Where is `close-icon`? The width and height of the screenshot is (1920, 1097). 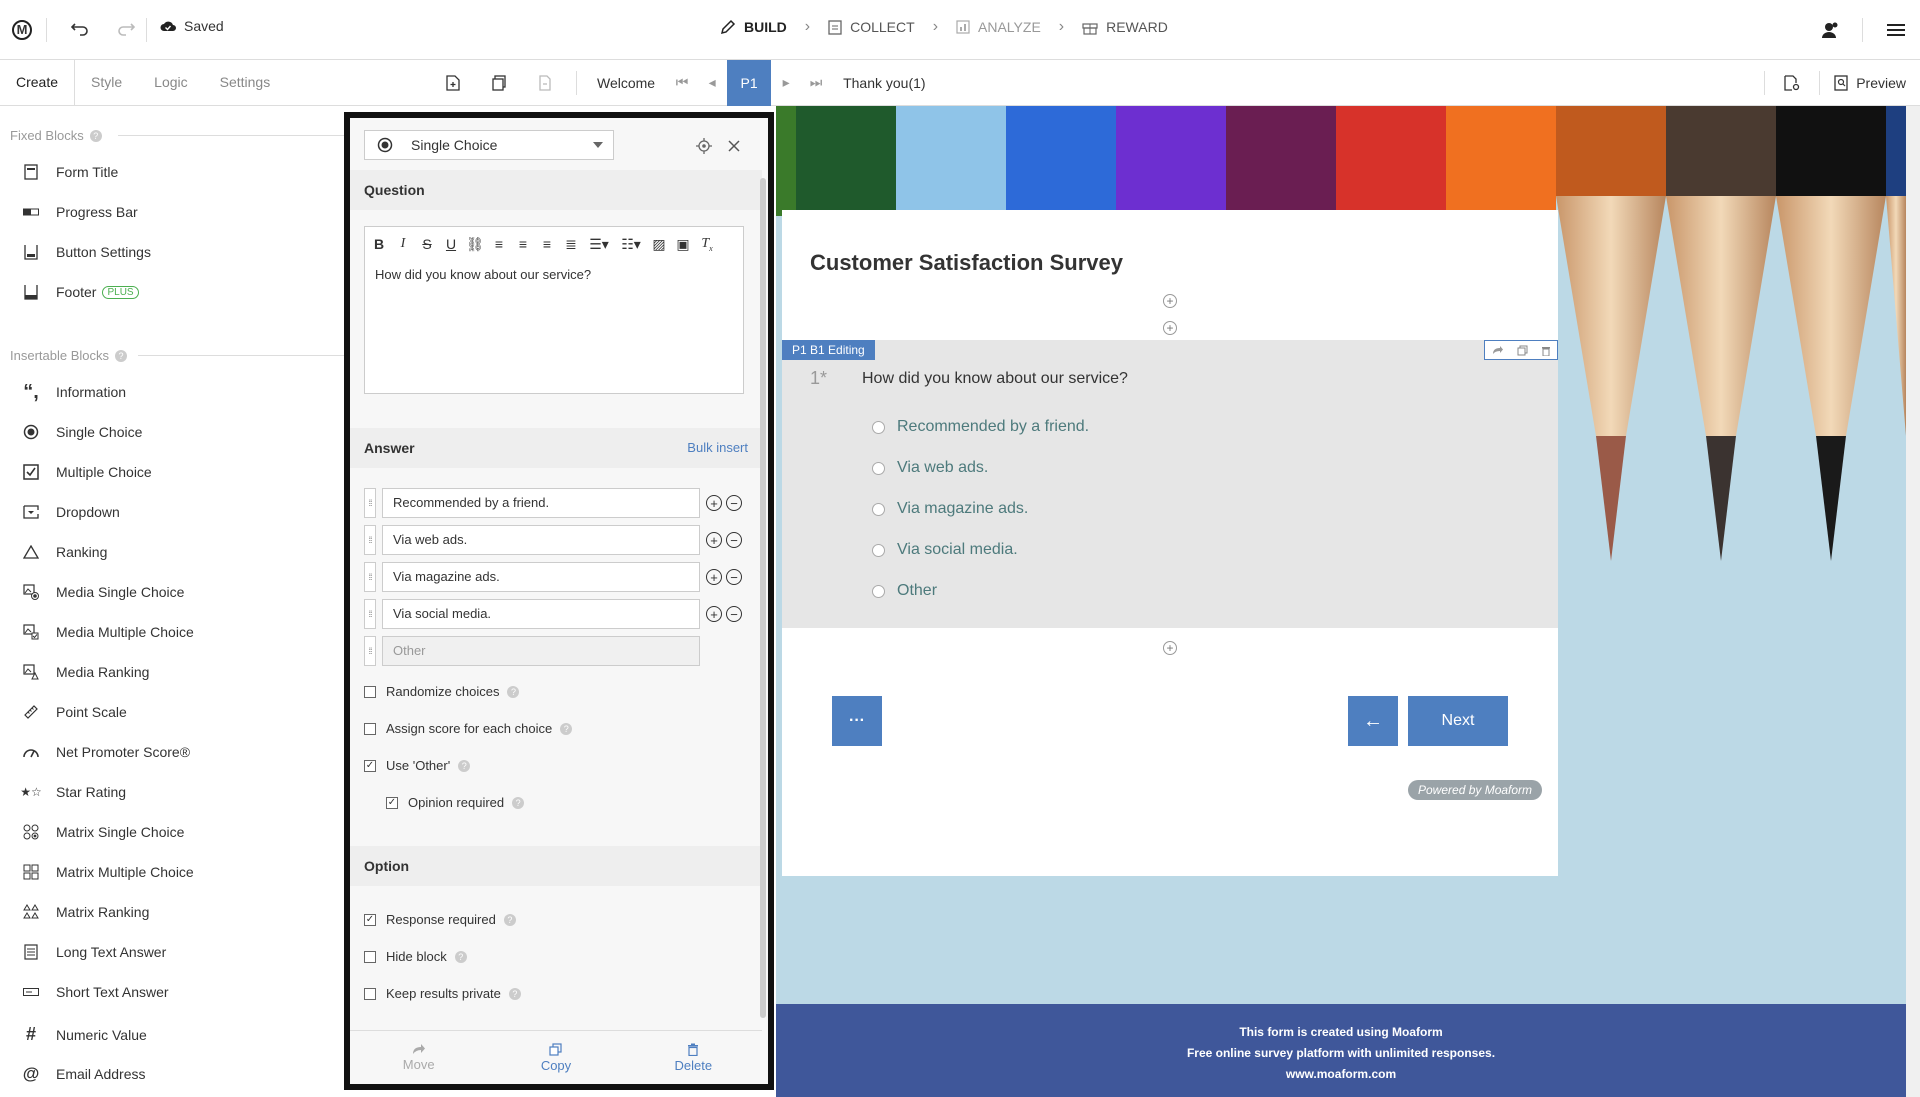 close-icon is located at coordinates (734, 146).